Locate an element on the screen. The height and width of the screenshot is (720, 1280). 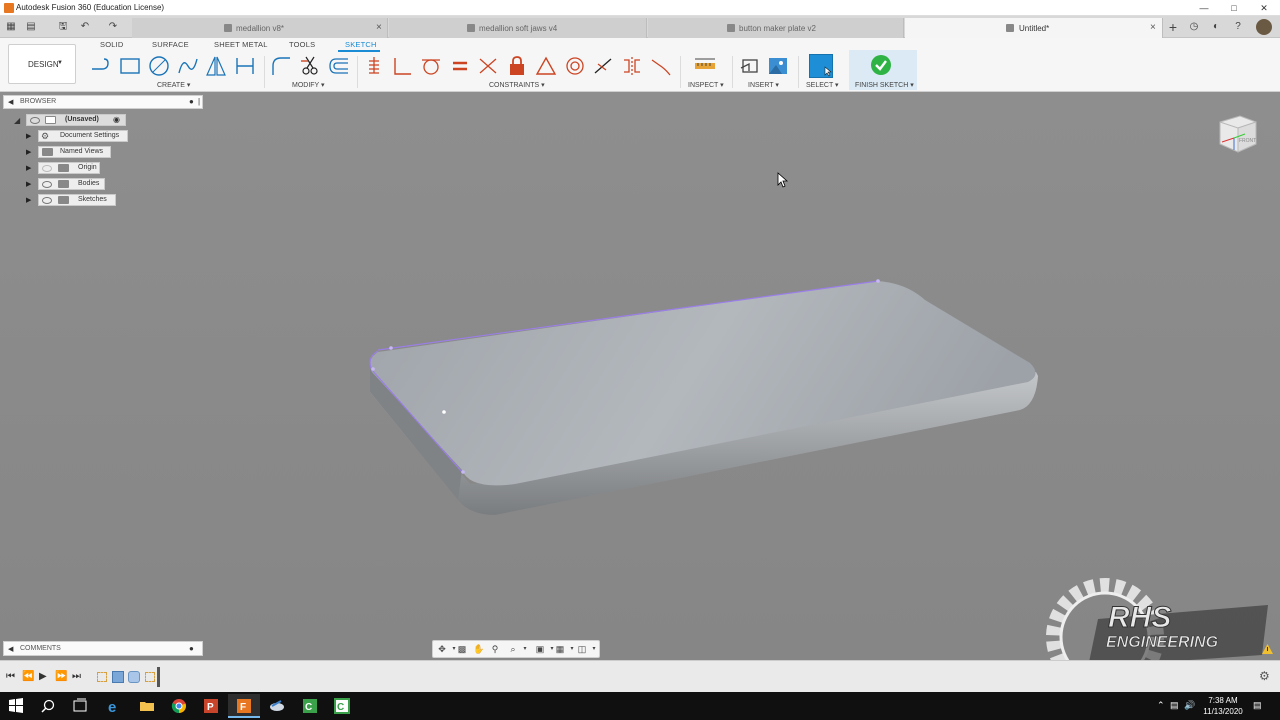
powerpoint-button: P is located at coordinates (211, 706).